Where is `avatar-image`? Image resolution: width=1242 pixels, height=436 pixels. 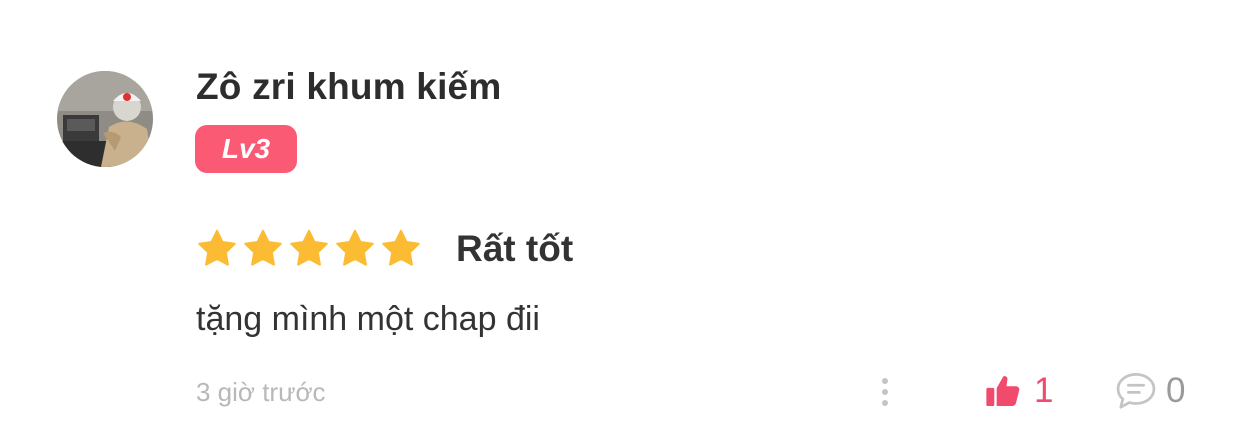
avatar-image is located at coordinates (105, 119).